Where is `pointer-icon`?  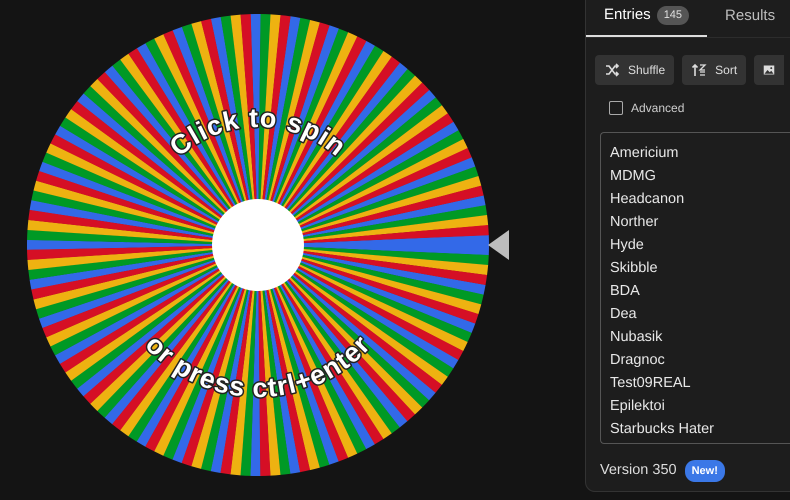 pointer-icon is located at coordinates (498, 245).